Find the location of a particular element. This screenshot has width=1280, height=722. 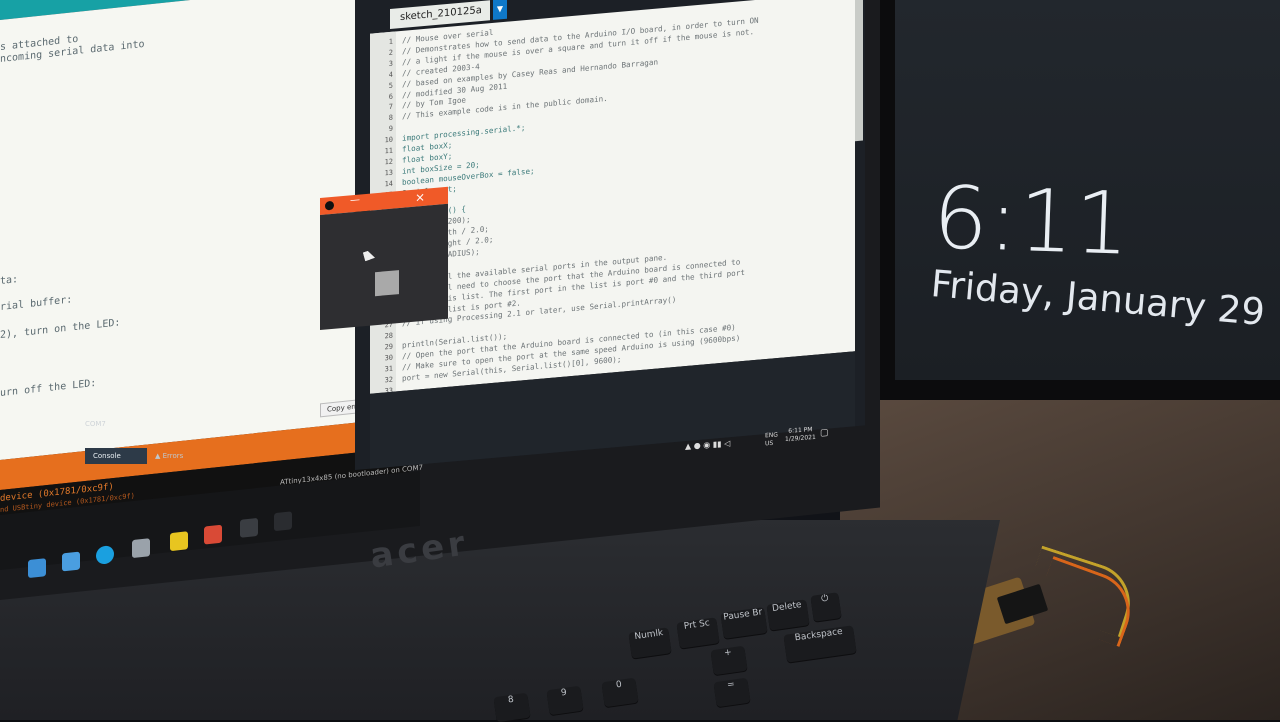

lock-screen-time: 6:11 is located at coordinates (1032, 221).